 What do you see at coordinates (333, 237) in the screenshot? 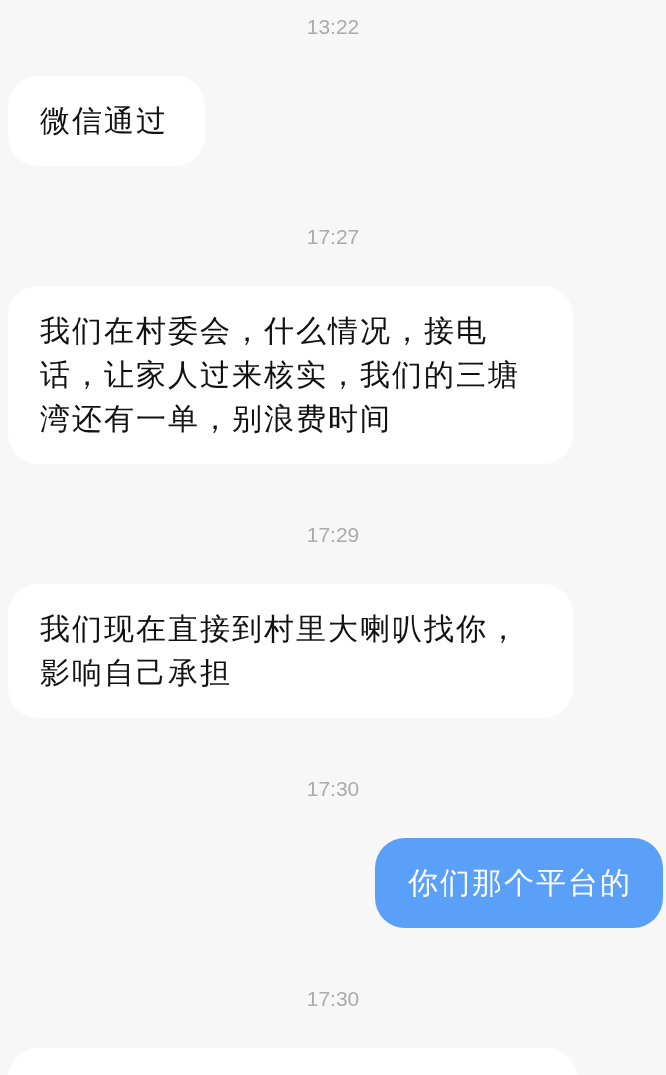
I see `timestamp: 17:27` at bounding box center [333, 237].